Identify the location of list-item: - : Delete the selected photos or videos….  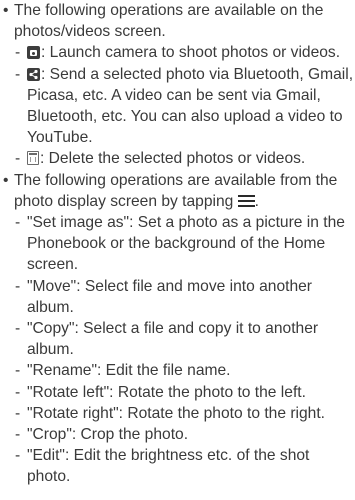
(177, 158).